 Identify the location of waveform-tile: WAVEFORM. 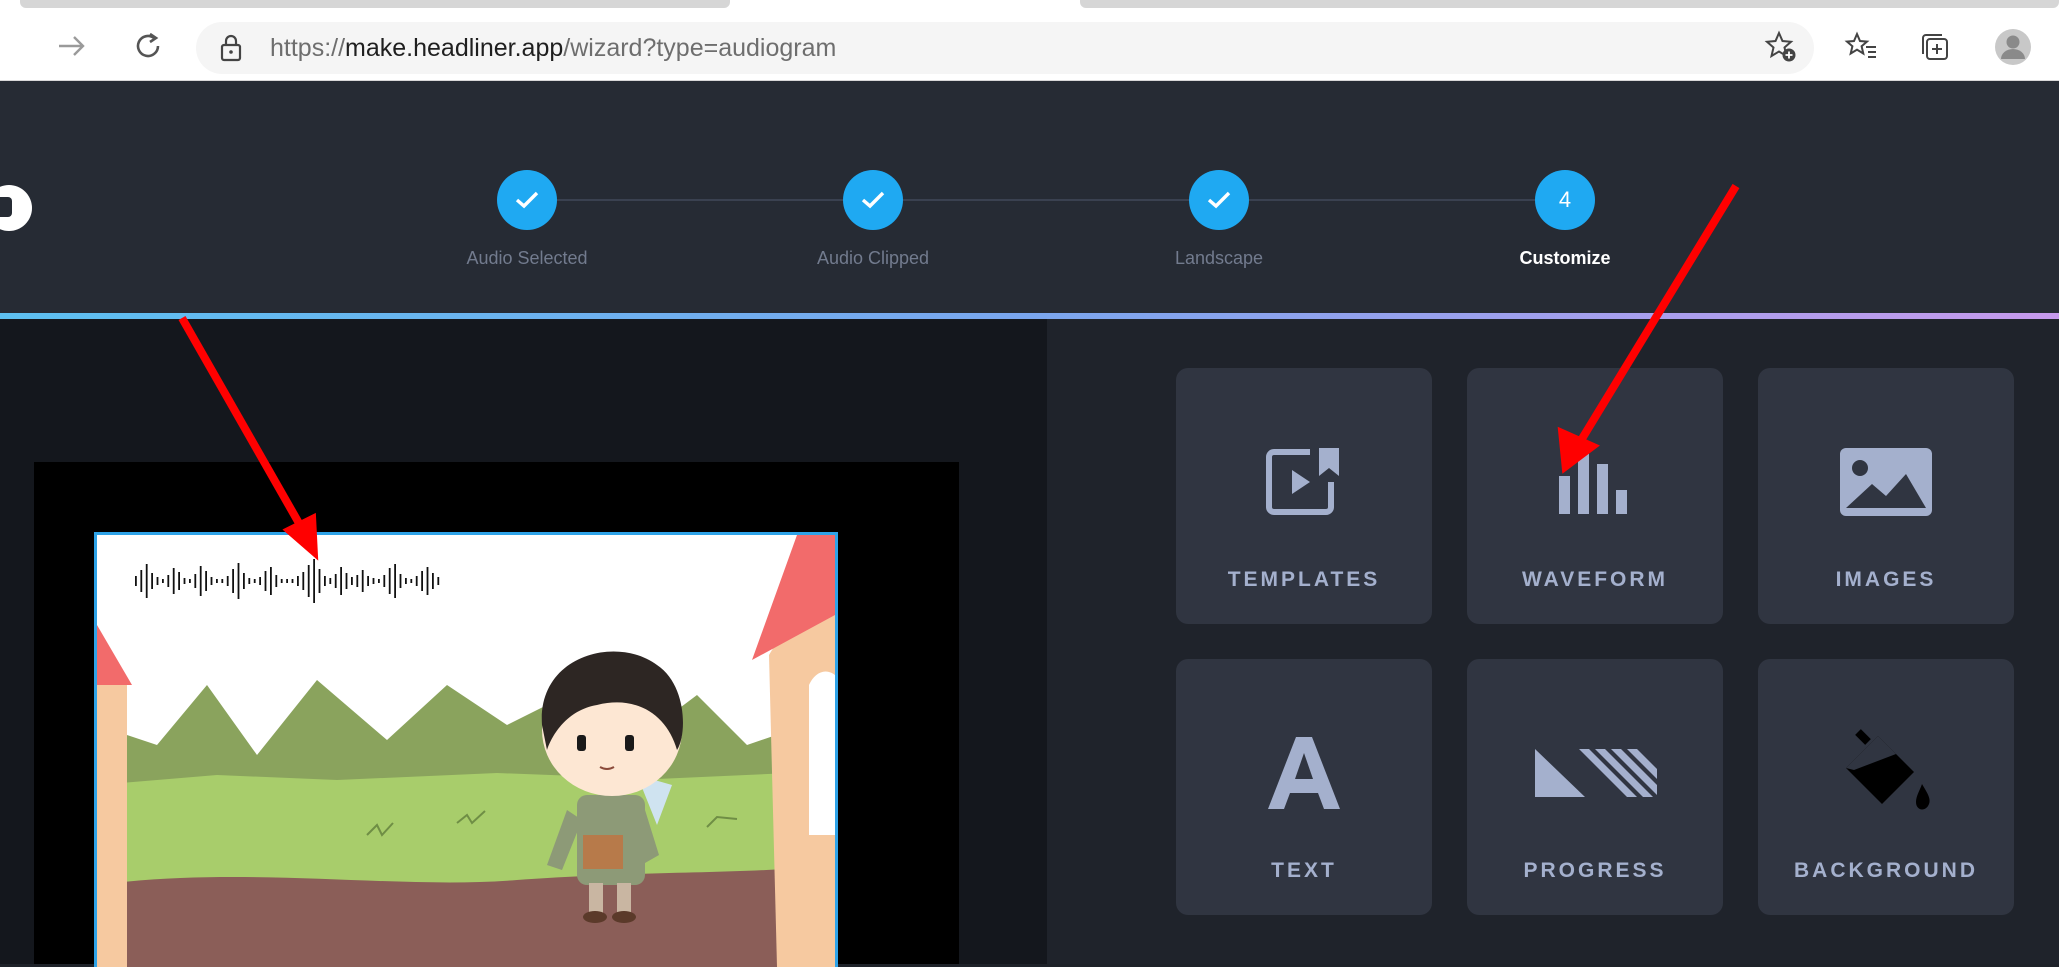
(1595, 496).